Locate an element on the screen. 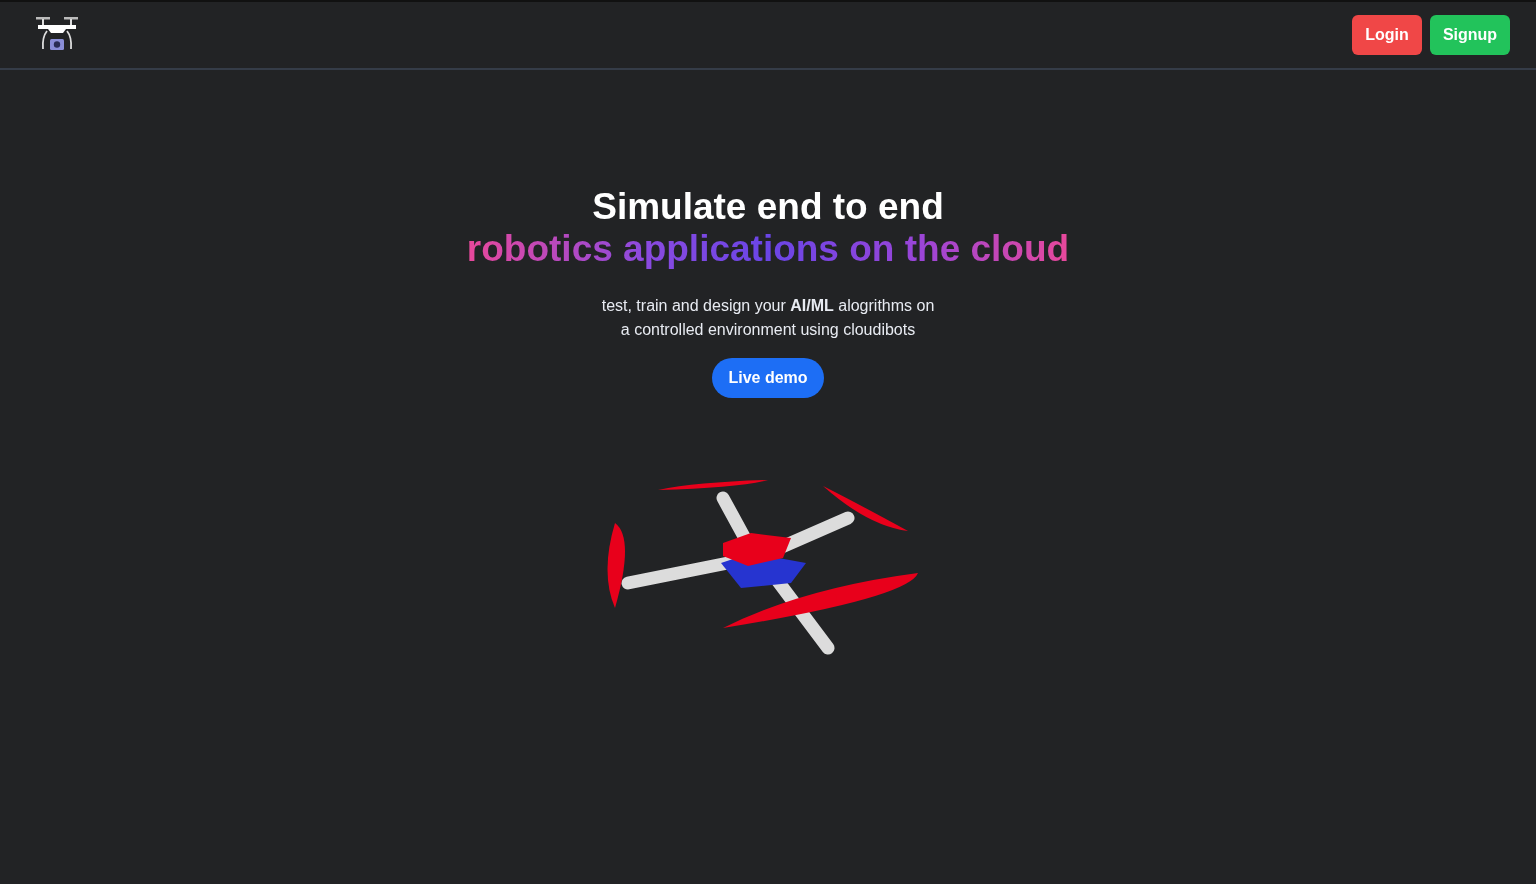 The image size is (1536, 884). subtitle-text: a controlled environment using cloudibots is located at coordinates (768, 330).